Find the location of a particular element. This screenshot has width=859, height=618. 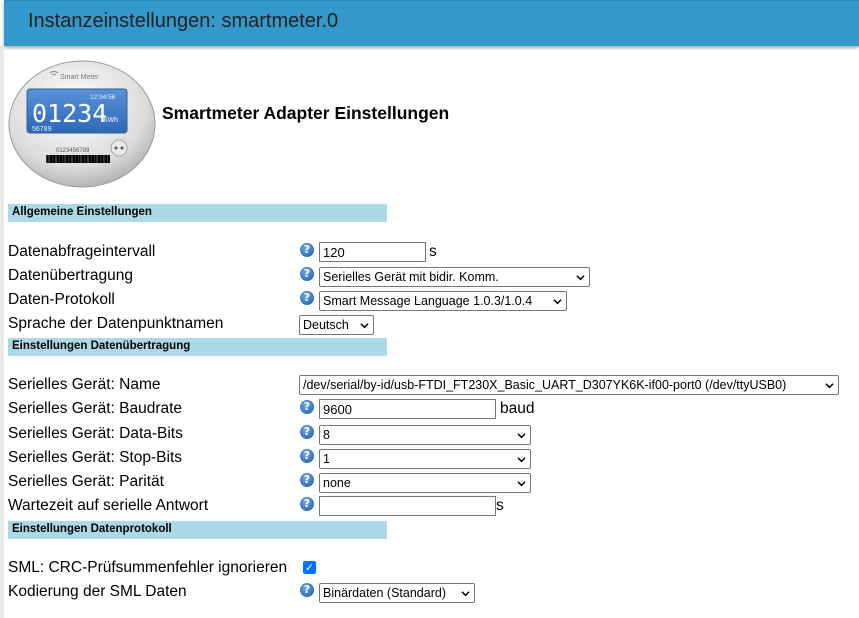

language-select-value: Deutsch is located at coordinates (326, 325).